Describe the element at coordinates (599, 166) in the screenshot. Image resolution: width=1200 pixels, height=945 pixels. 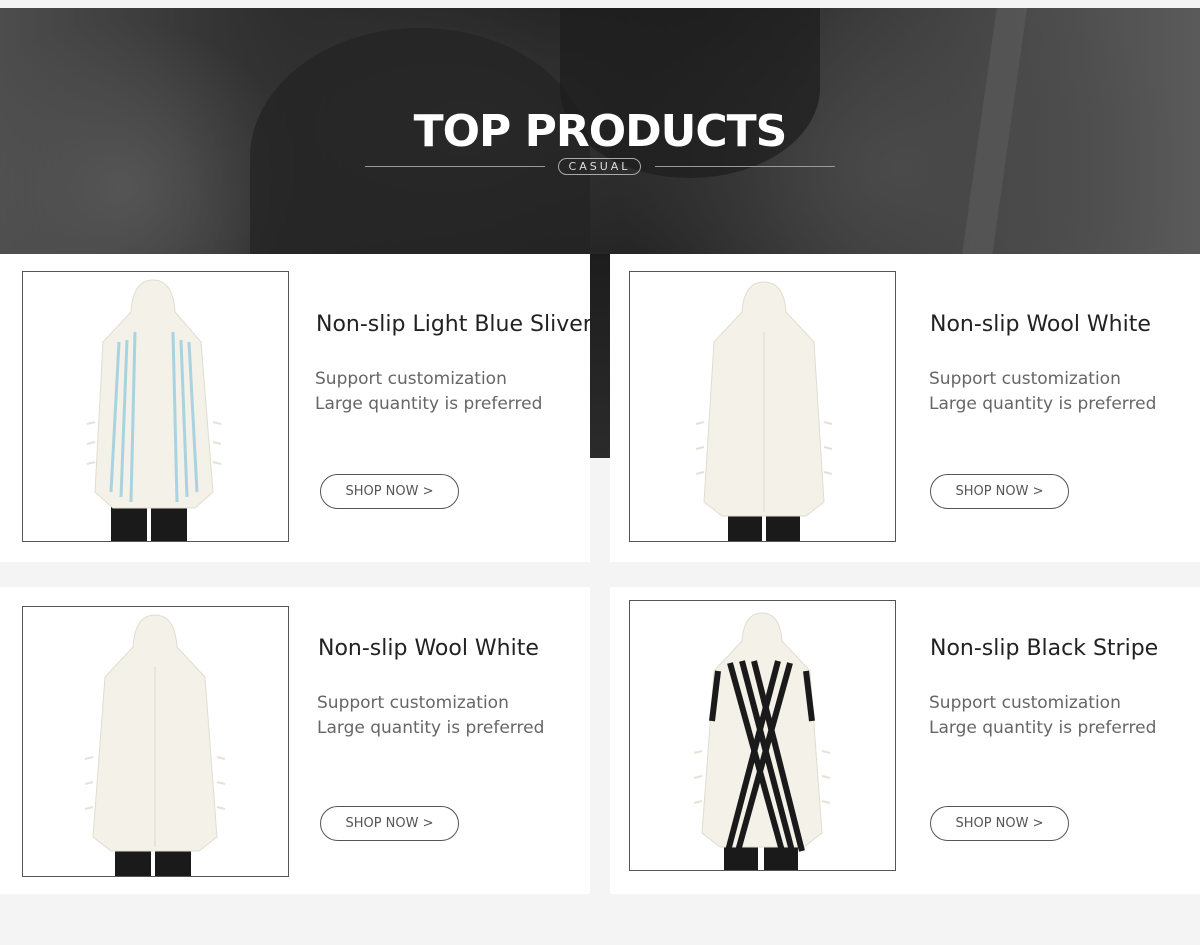
I see `section-tag: CASUAL` at that location.